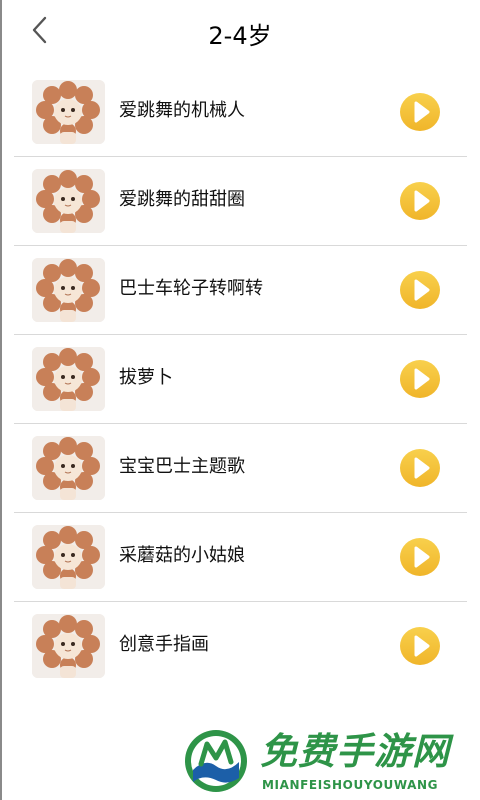  I want to click on song-row: 爱跳舞的甜甜圈, so click(240, 201).